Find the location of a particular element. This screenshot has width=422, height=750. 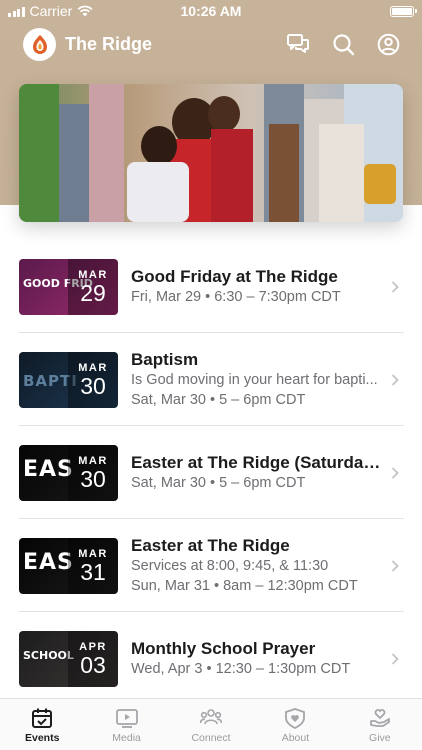

battery-icon is located at coordinates (403, 11).